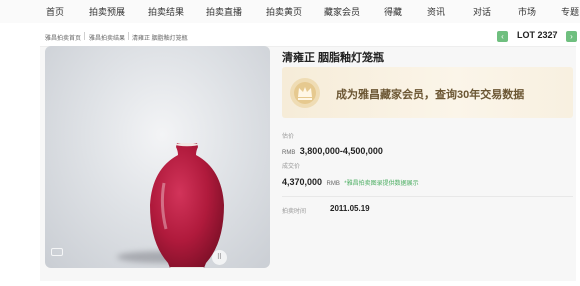 Image resolution: width=580 pixels, height=286 pixels. I want to click on lot-title: 清雍正 胭脂釉灯笼瓶, so click(333, 58).